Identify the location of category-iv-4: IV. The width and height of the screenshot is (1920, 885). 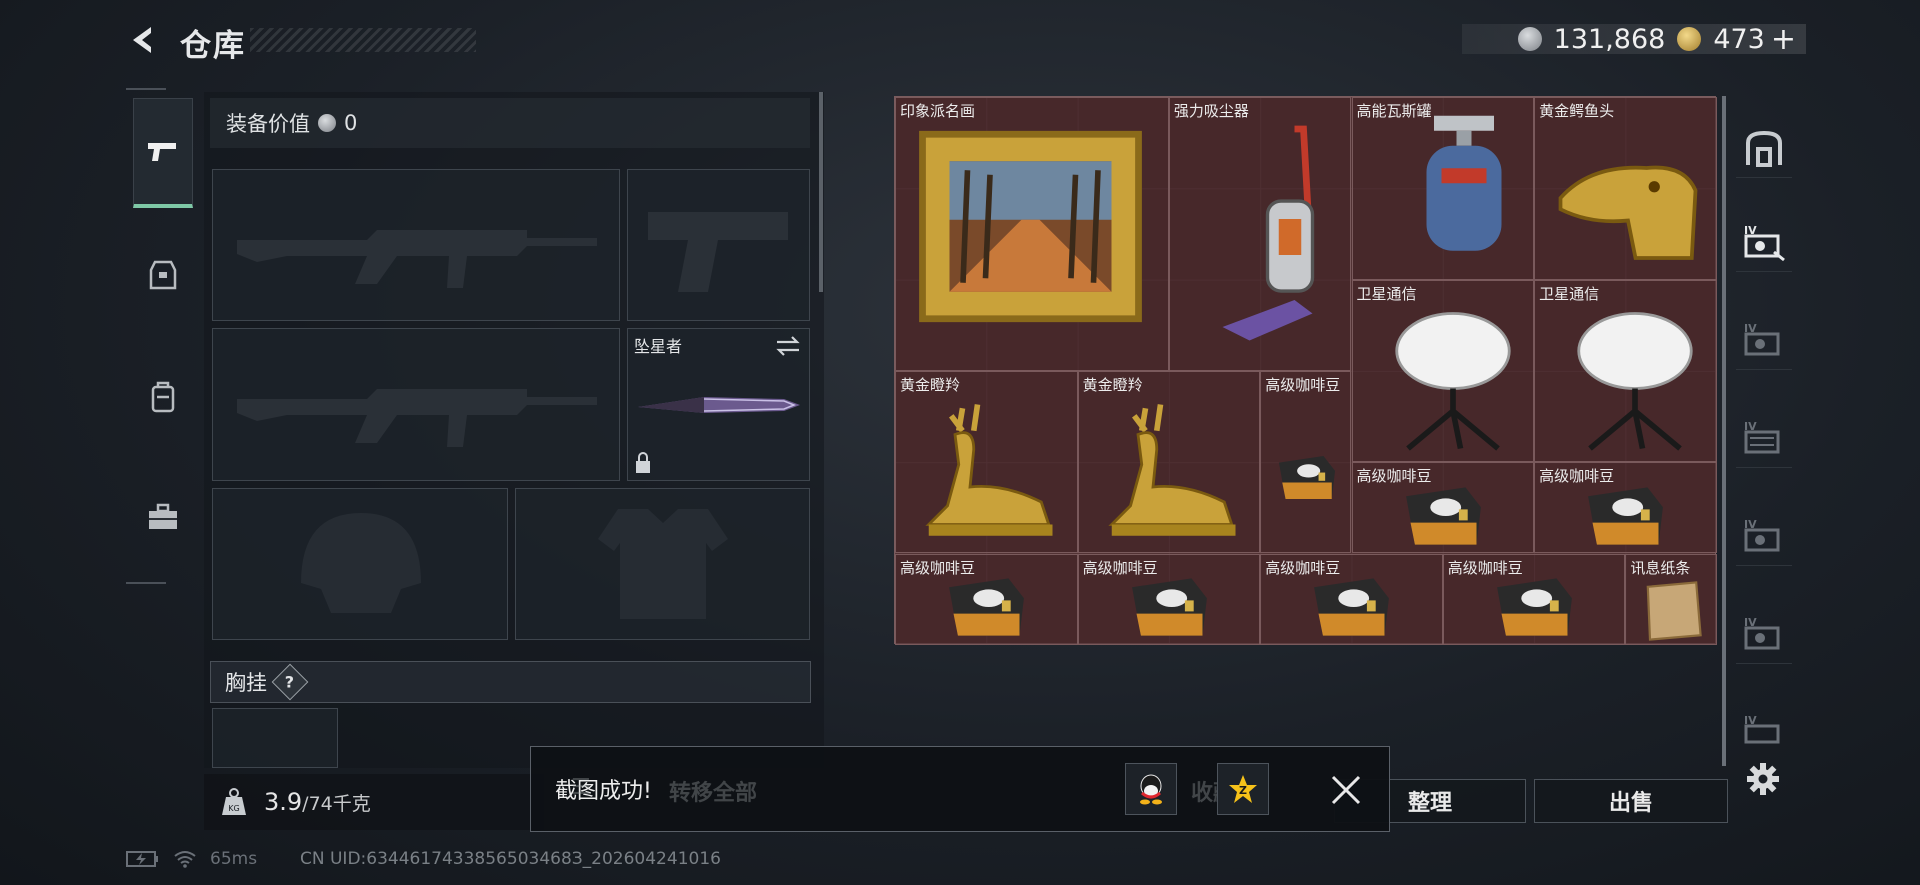
(1764, 536).